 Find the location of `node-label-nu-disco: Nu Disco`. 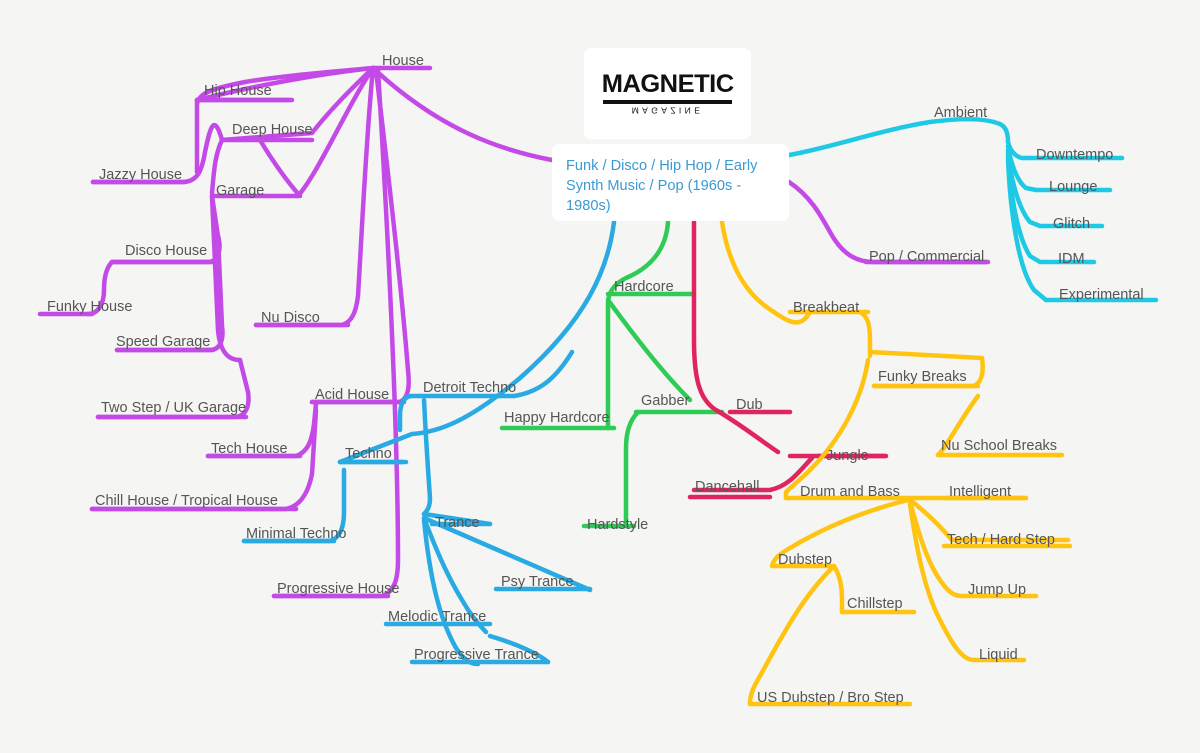

node-label-nu-disco: Nu Disco is located at coordinates (290, 318).